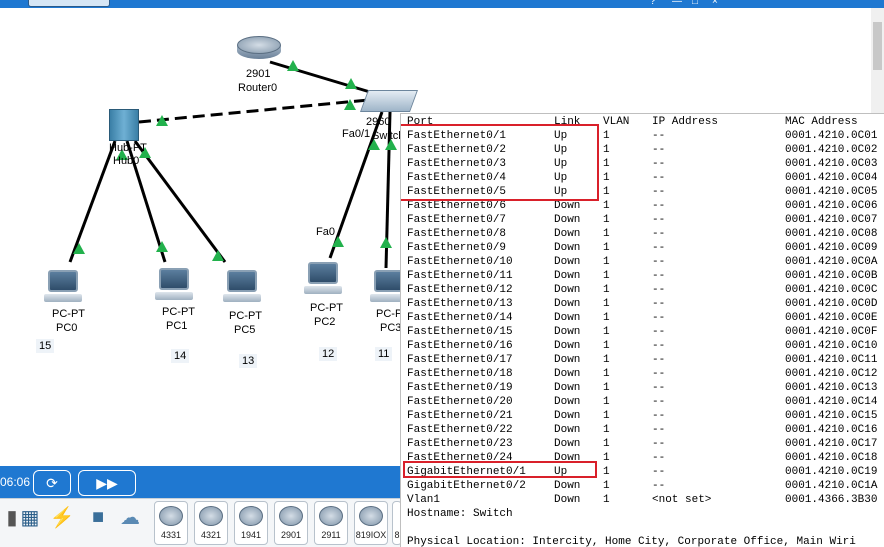 The image size is (884, 547). Describe the element at coordinates (325, 78) in the screenshot. I see `link-router-switch` at that location.